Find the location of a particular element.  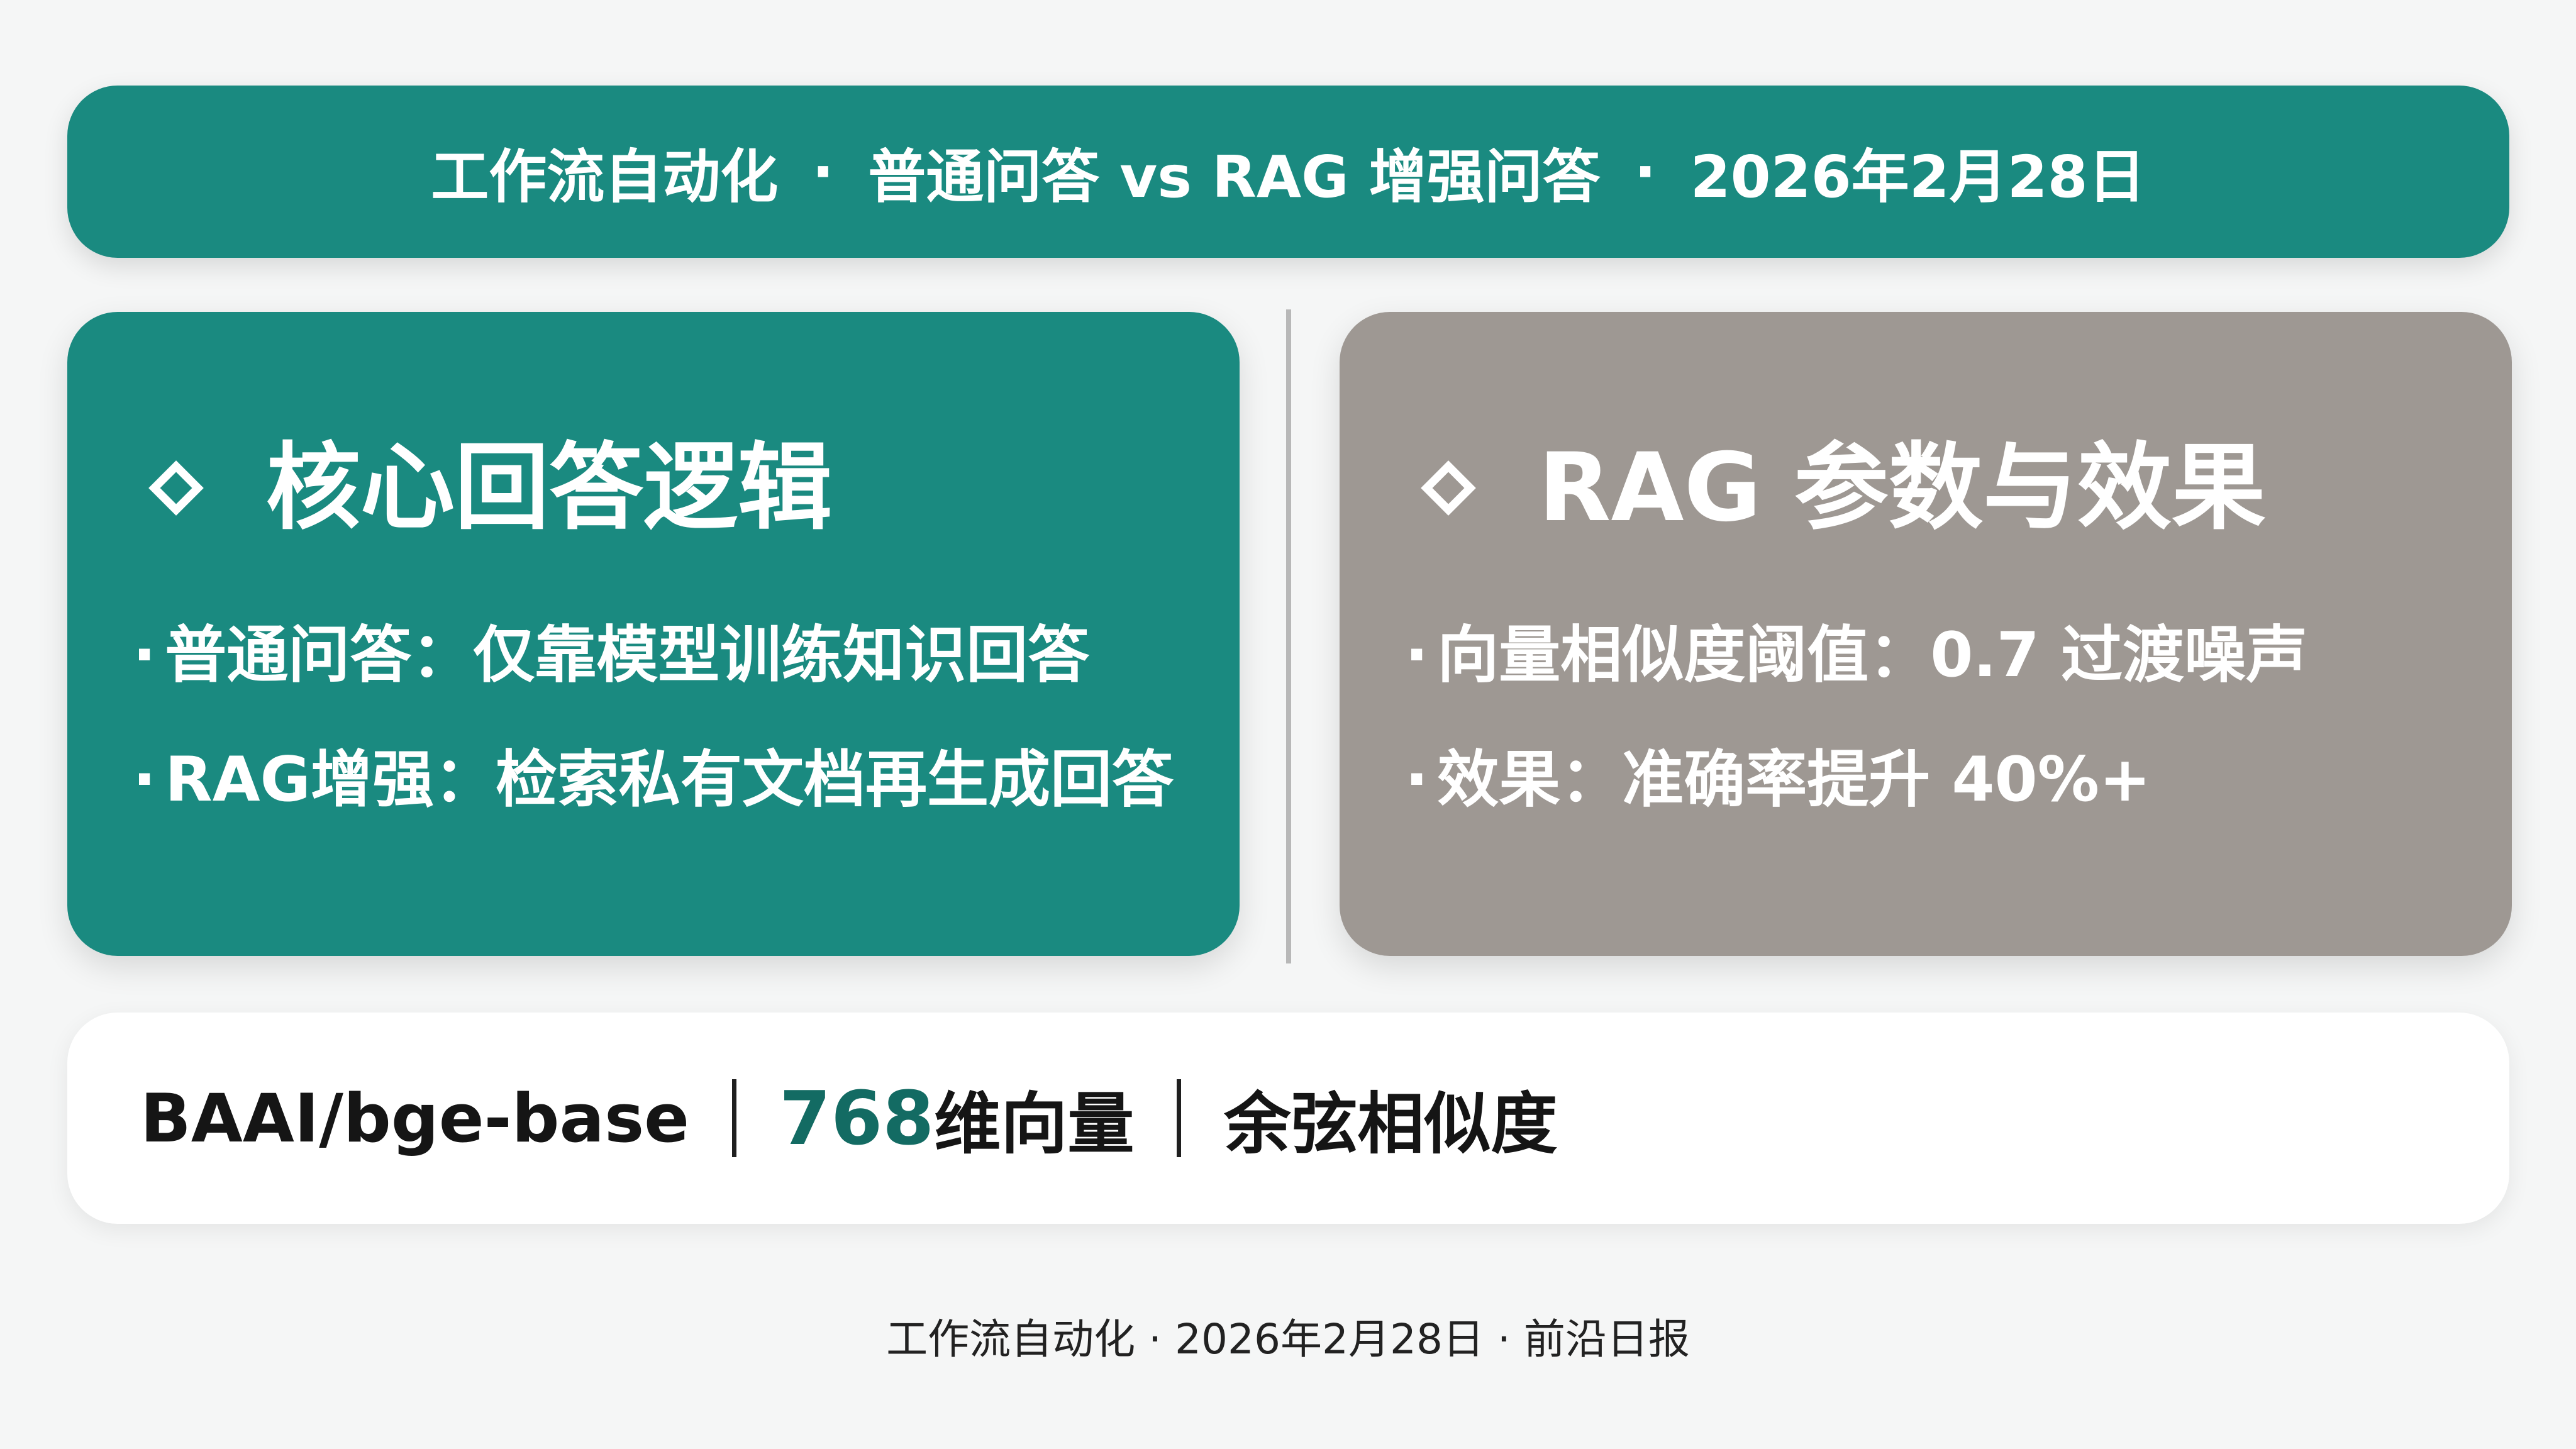

model-specs-bar: BAAI/bge-base 768 维向量 余弦相似度 is located at coordinates (1288, 1118).